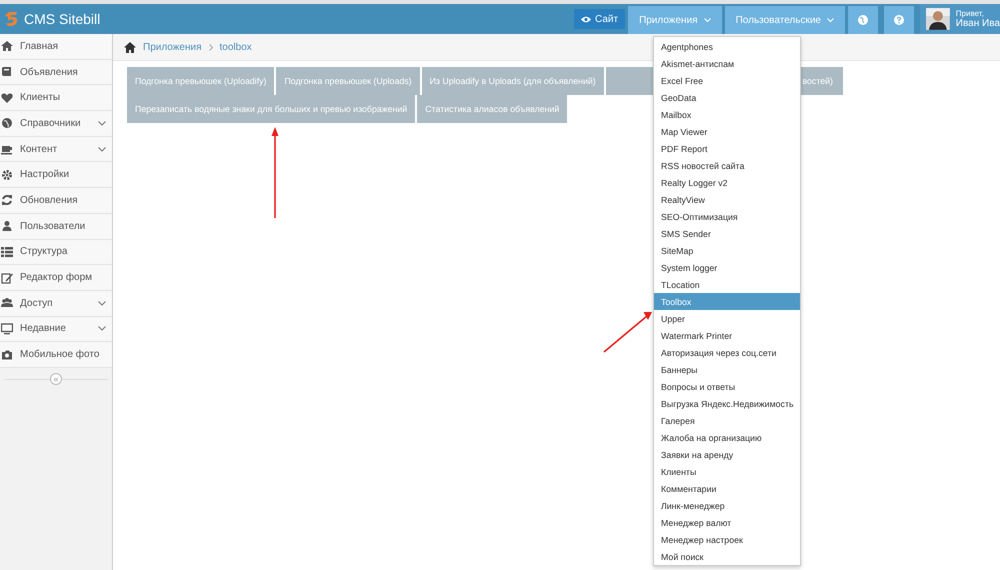 This screenshot has width=1000, height=570. I want to click on dropdown-item: SMS Sender, so click(727, 233).